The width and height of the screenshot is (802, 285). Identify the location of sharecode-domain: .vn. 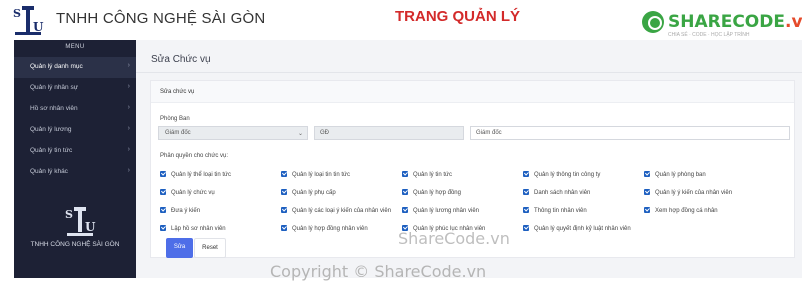
(793, 22).